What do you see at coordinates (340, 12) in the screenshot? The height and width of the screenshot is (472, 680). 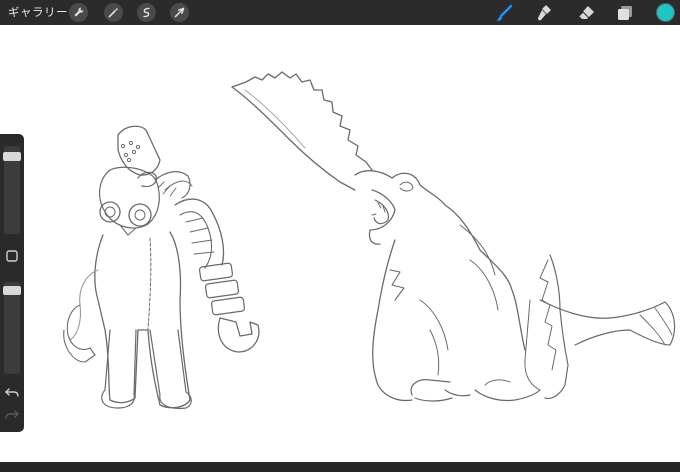 I see `top-toolbar: ギャラリー` at bounding box center [340, 12].